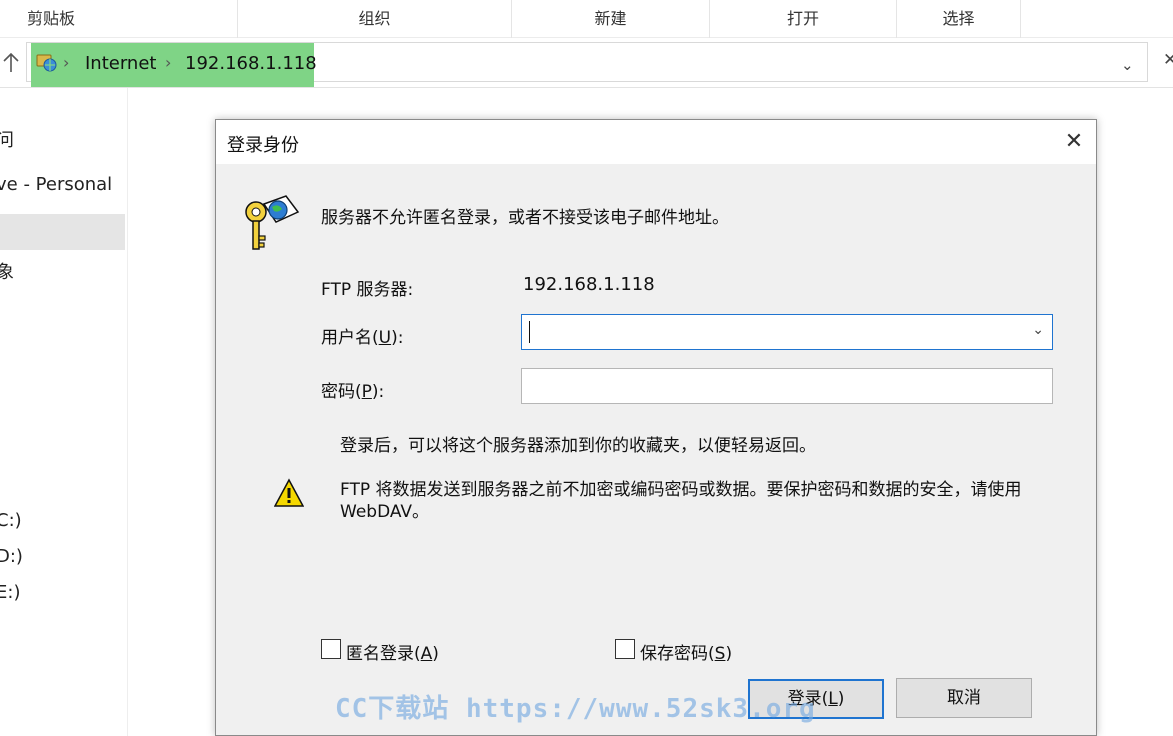  Describe the element at coordinates (525, 218) in the screenshot. I see `dialog-message: 服务器不允许匿名登录，或者不接受该电子邮件地址。` at that location.